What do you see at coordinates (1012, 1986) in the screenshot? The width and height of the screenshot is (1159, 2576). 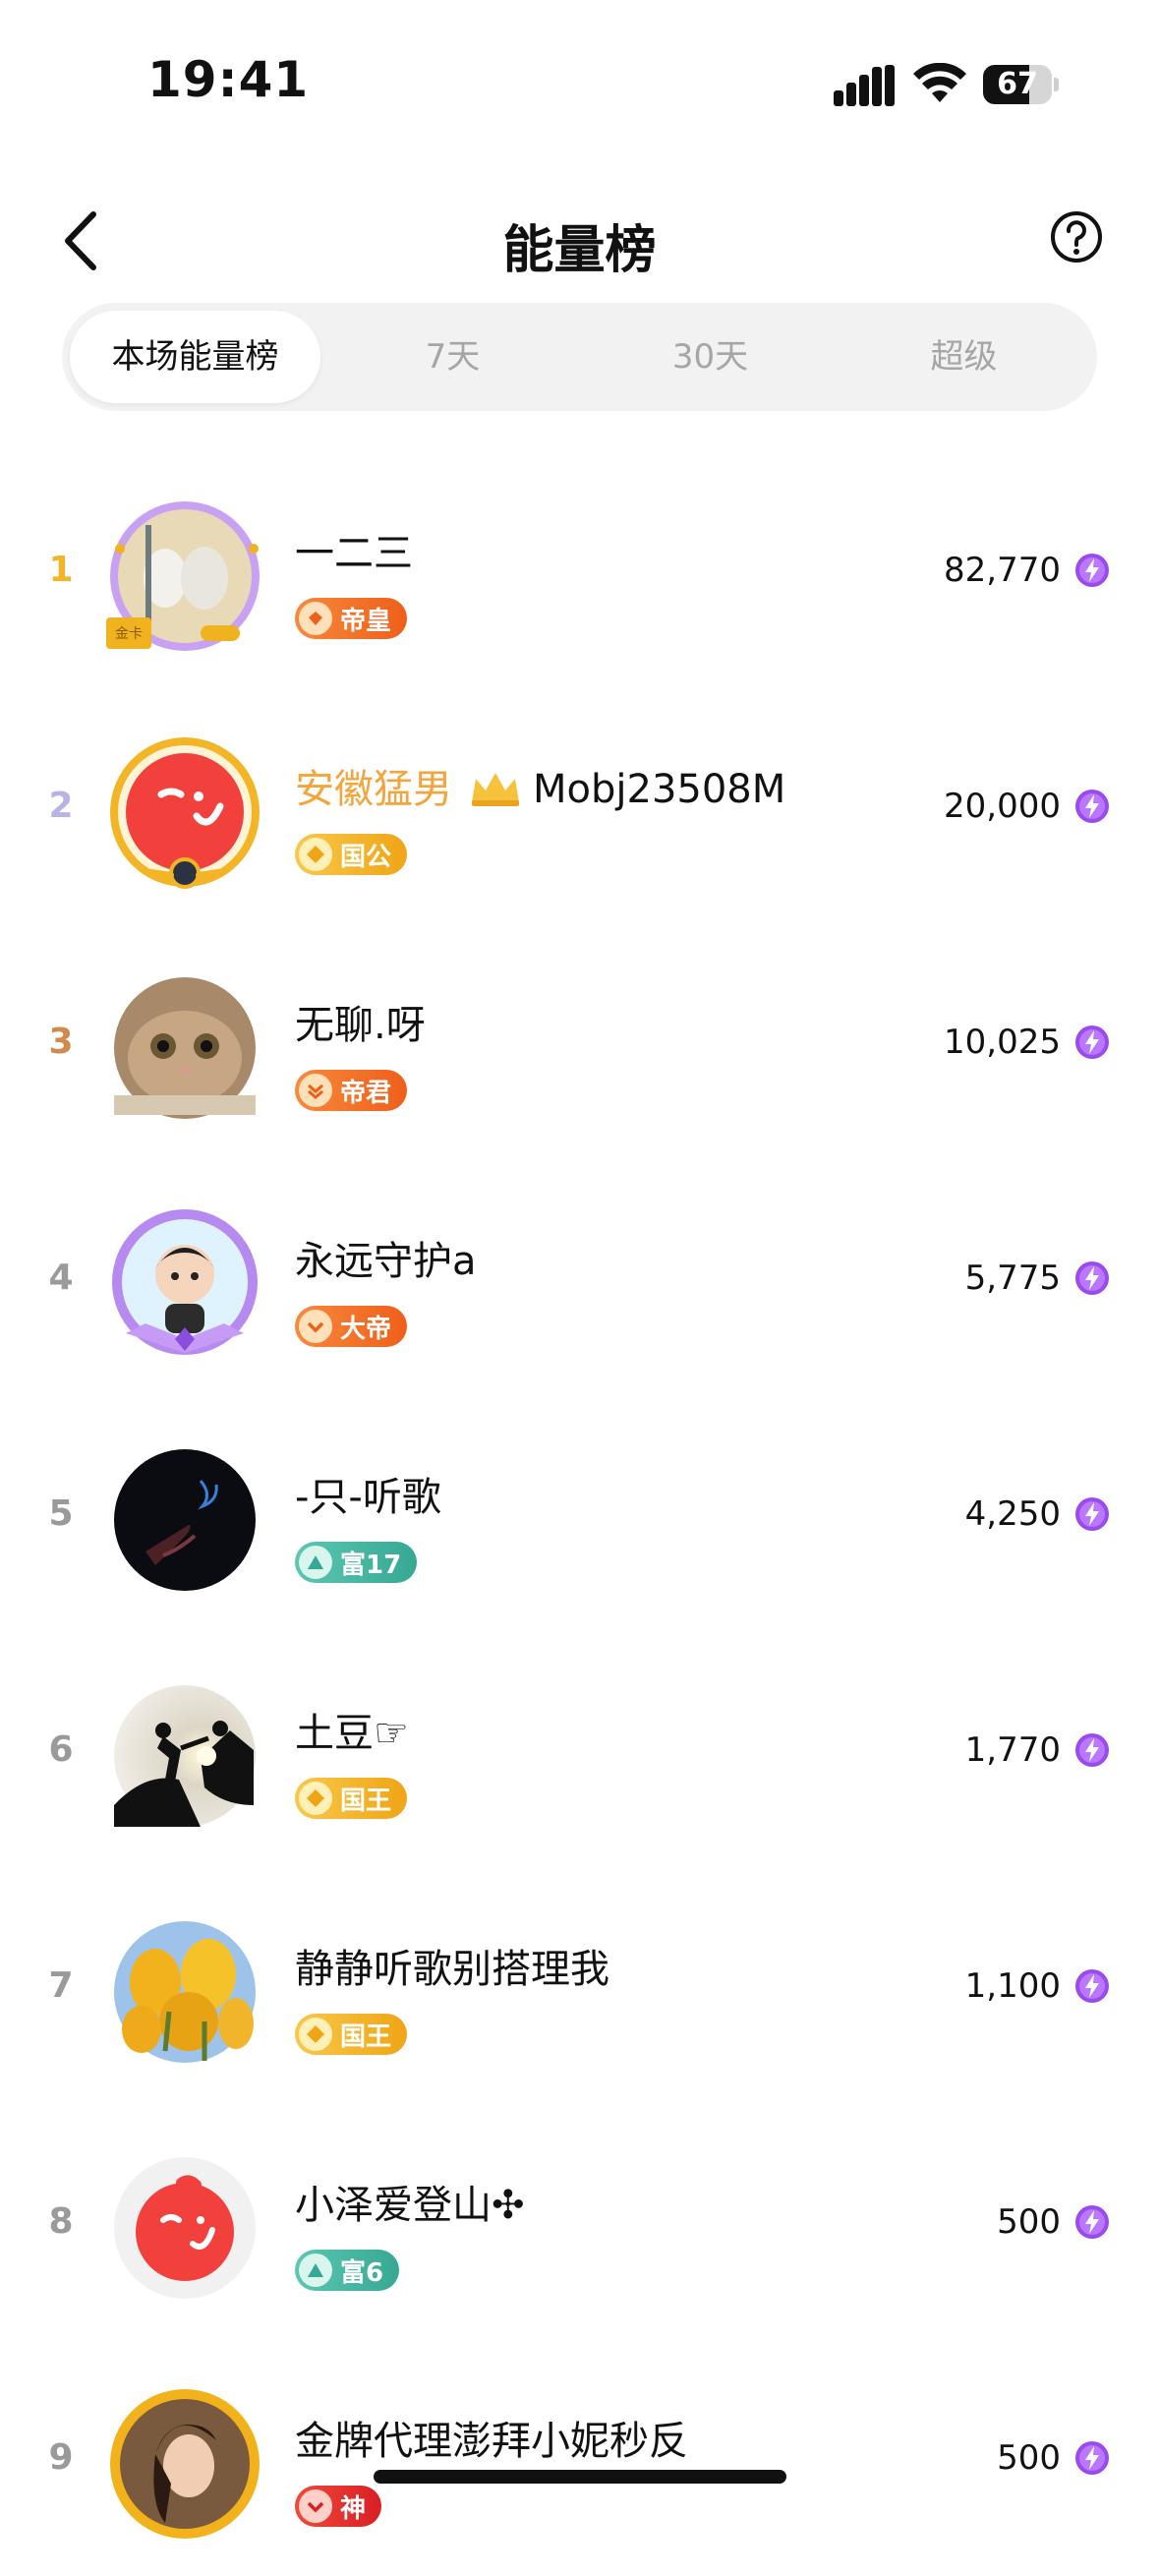 I see `energy-score: 1,100` at bounding box center [1012, 1986].